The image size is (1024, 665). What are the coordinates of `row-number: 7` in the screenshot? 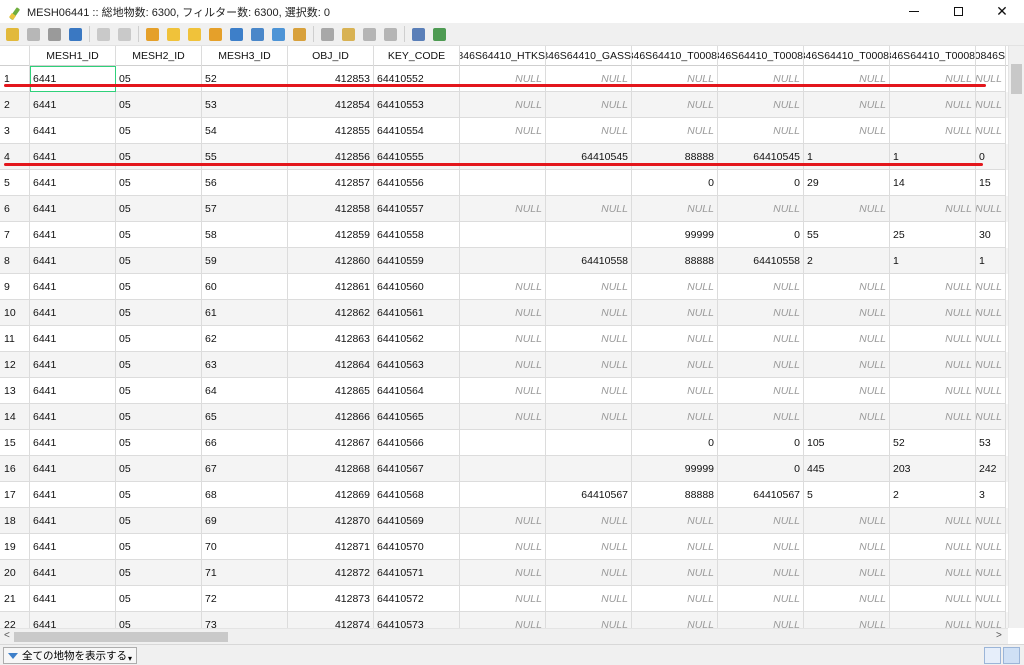 It's located at (15, 235).